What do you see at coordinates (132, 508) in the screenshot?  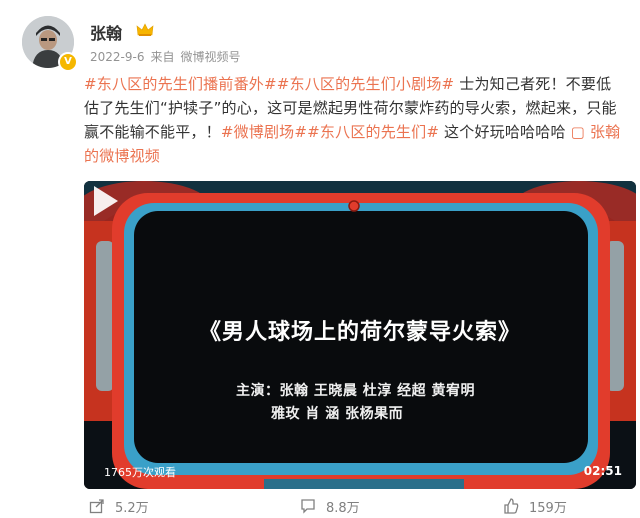 I see `share-count: 5.2万` at bounding box center [132, 508].